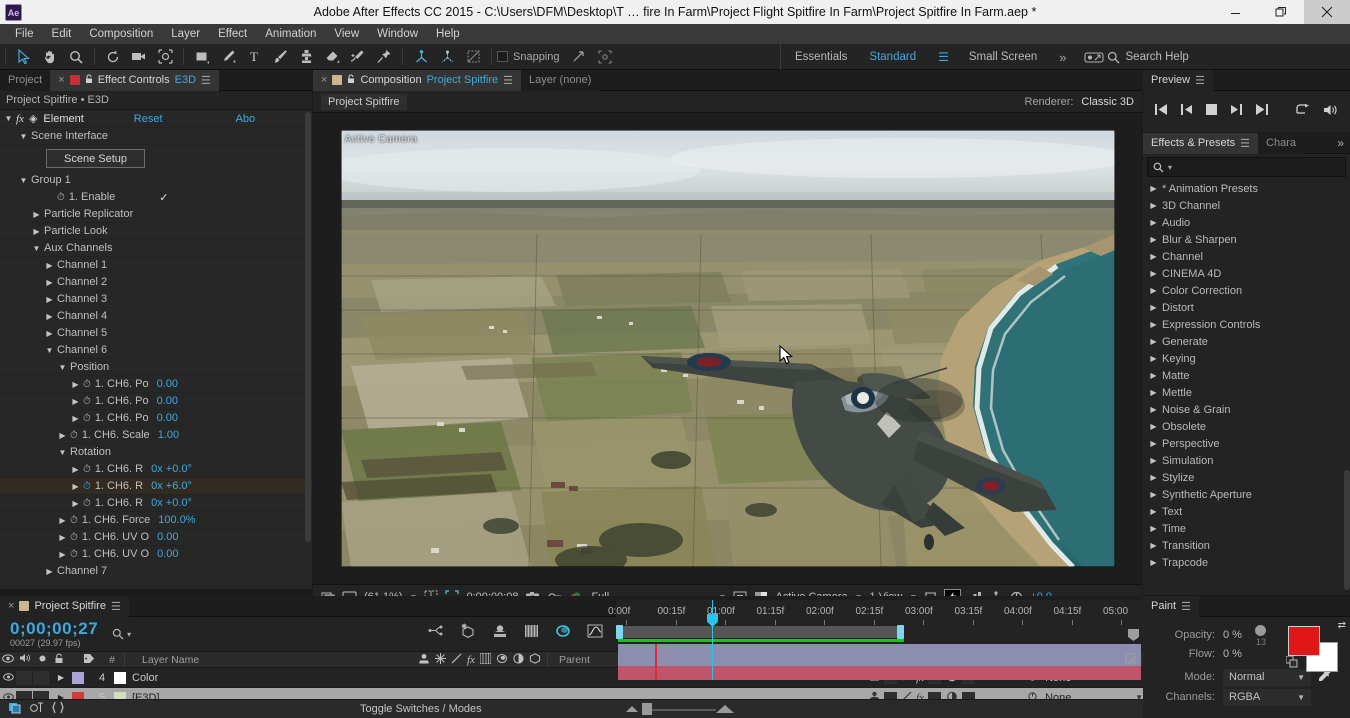 This screenshot has height=718, width=1350. Describe the element at coordinates (436, 632) in the screenshot. I see `composition-mini-flowchart-icon` at that location.